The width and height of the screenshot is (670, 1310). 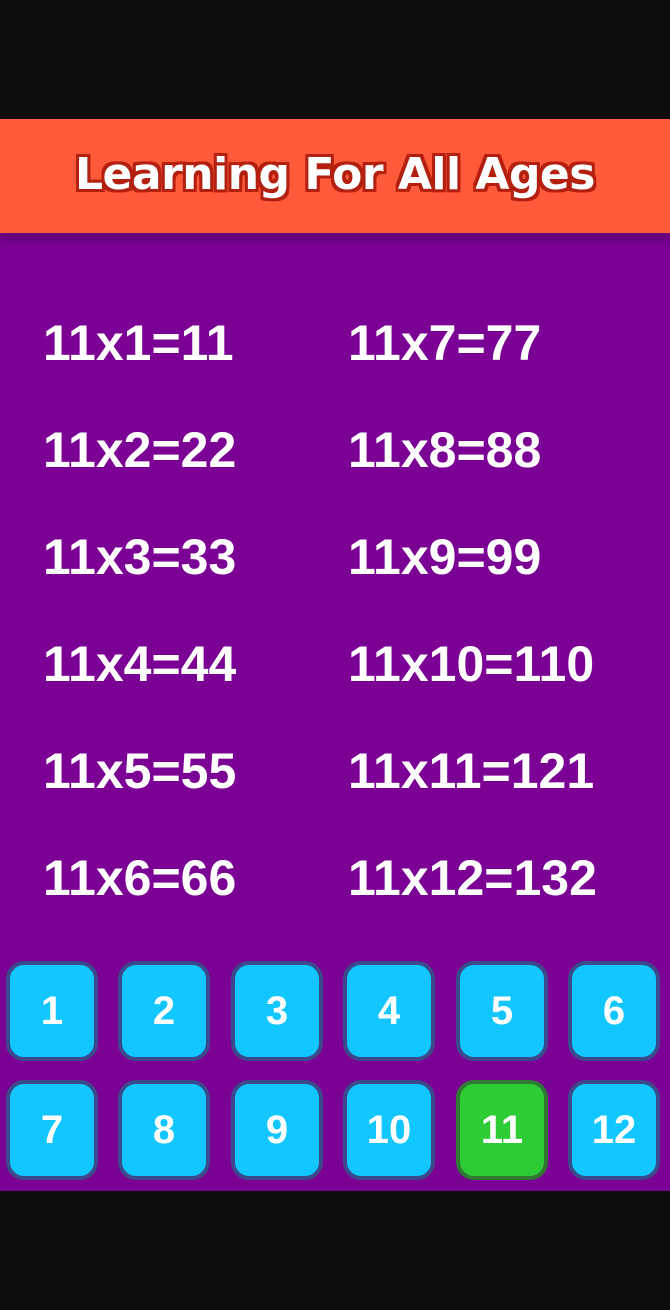 I want to click on fact-11x11: 11x11=121, so click(x=471, y=771).